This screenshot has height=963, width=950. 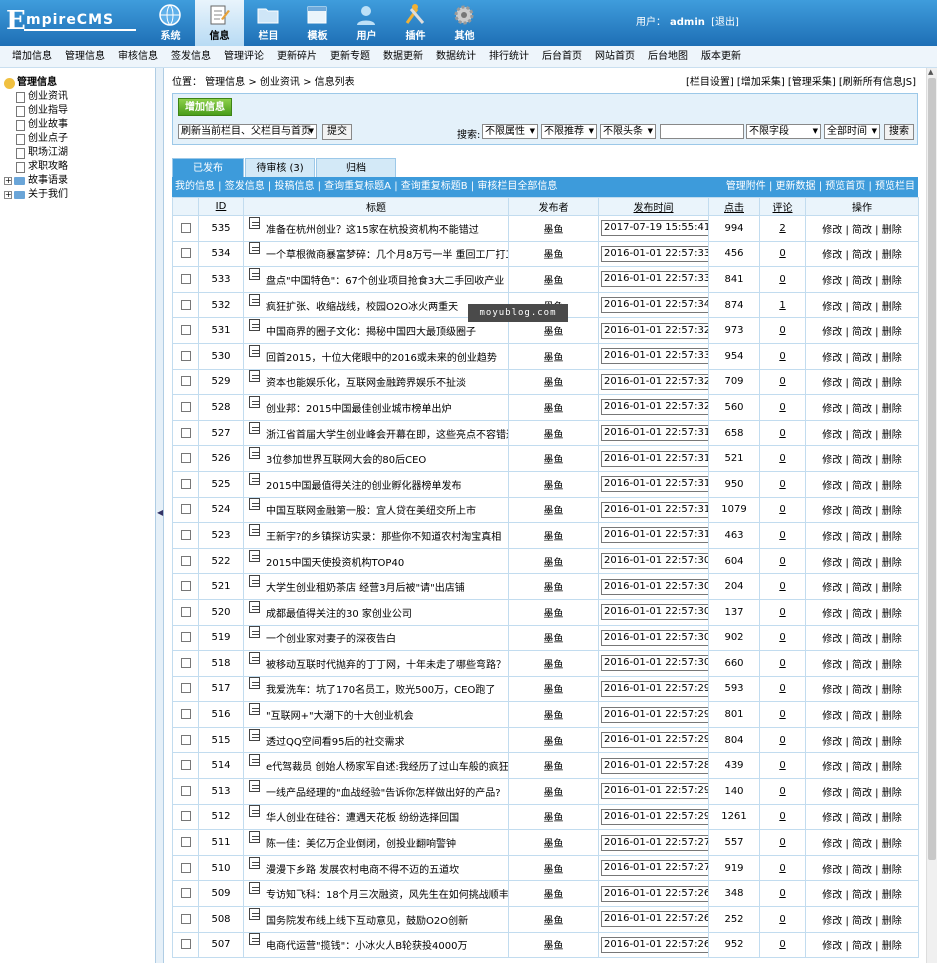 I want to click on row-time-field: 2016-01-01 22:57:33, so click(x=654, y=279).